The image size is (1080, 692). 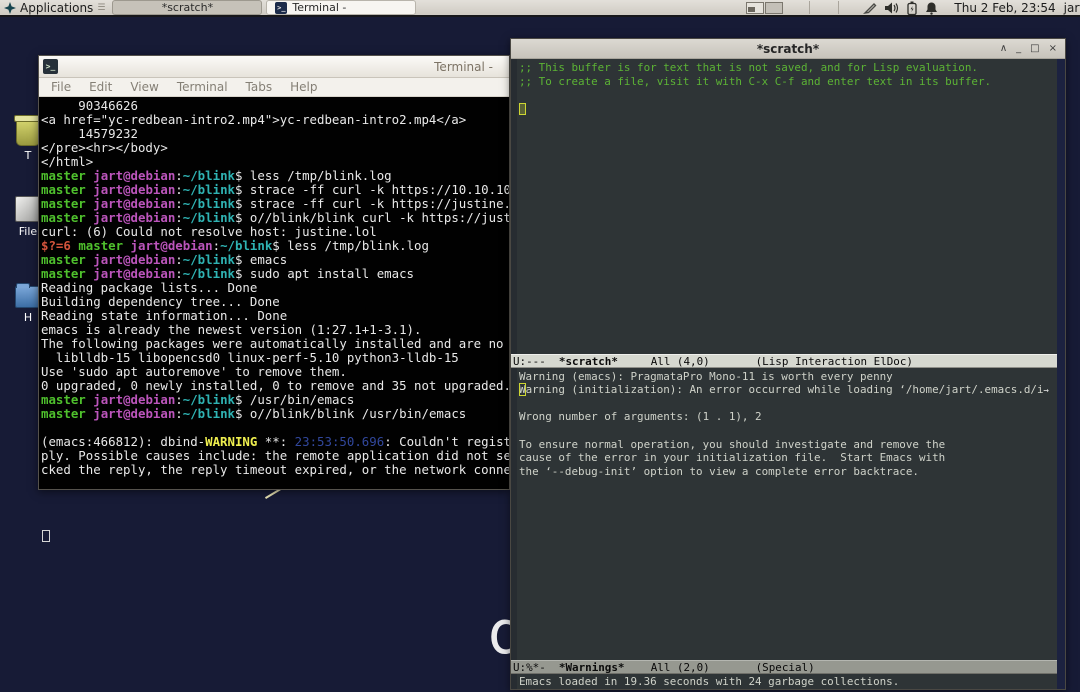 What do you see at coordinates (149, 287) in the screenshot?
I see `terminal-line: Reading package lists... Done` at bounding box center [149, 287].